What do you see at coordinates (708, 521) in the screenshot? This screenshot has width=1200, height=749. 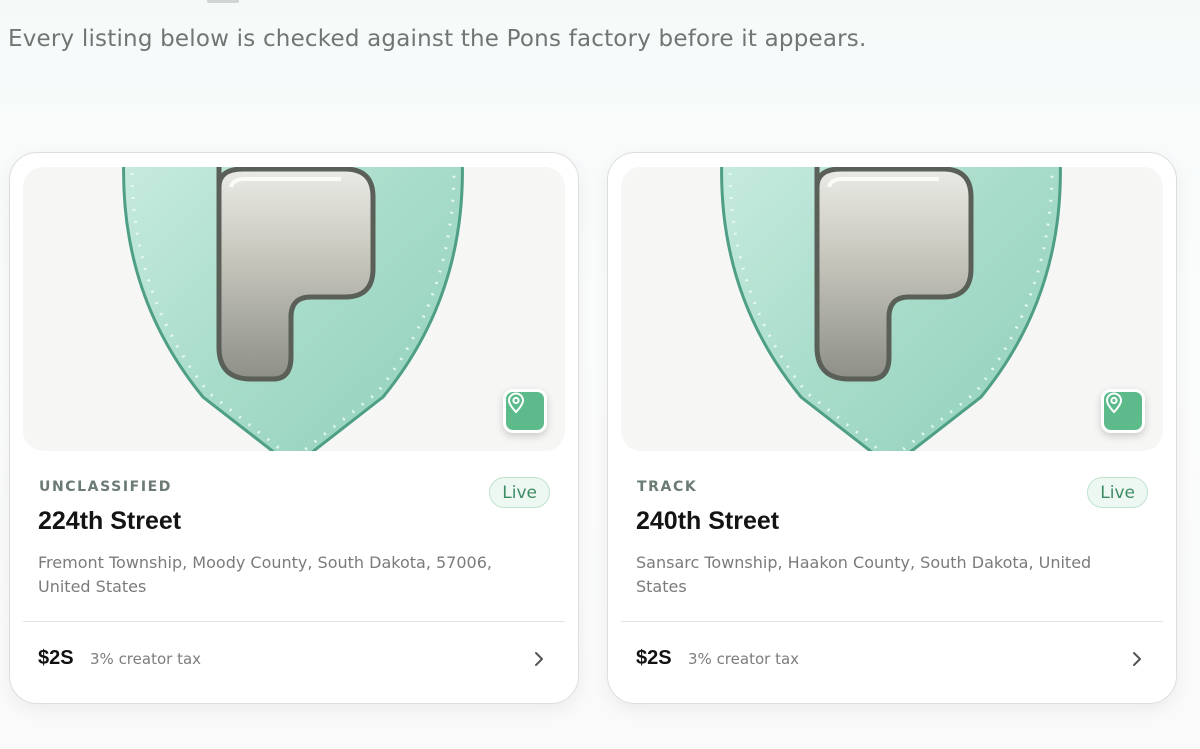 I see `listing-title: 240th Street` at bounding box center [708, 521].